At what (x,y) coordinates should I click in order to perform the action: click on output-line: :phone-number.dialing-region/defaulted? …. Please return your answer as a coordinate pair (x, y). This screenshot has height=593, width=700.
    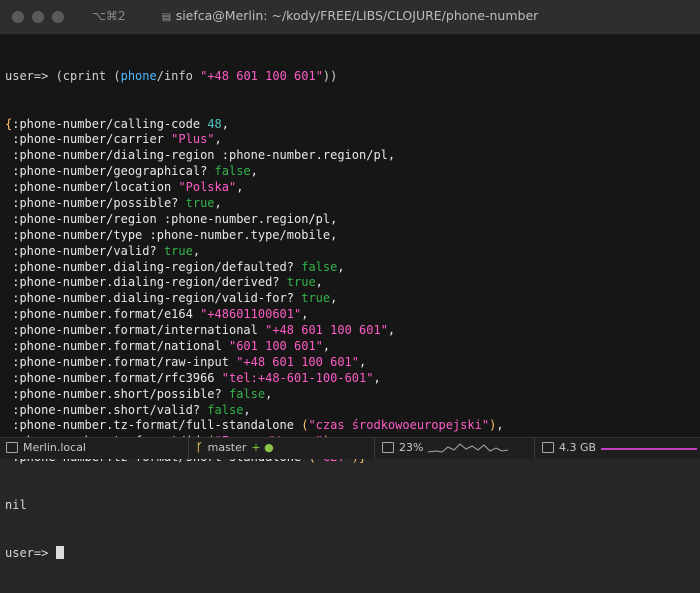
    Looking at the image, I should click on (350, 268).